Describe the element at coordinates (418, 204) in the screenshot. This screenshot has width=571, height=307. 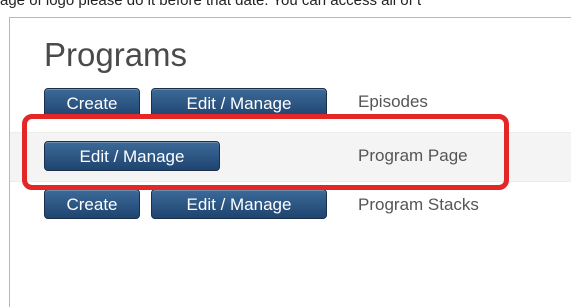
I see `row-label-program-stacks: Program Stacks` at that location.